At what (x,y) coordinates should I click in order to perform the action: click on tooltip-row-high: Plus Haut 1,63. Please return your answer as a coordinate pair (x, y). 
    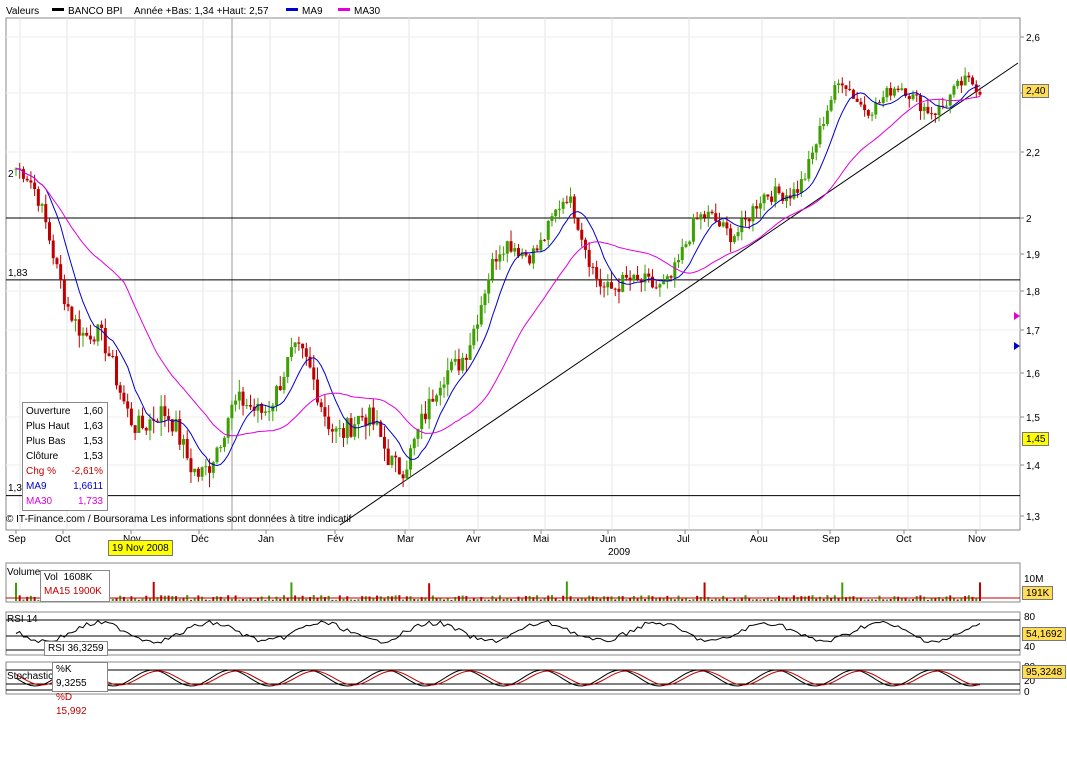
    Looking at the image, I should click on (64, 426).